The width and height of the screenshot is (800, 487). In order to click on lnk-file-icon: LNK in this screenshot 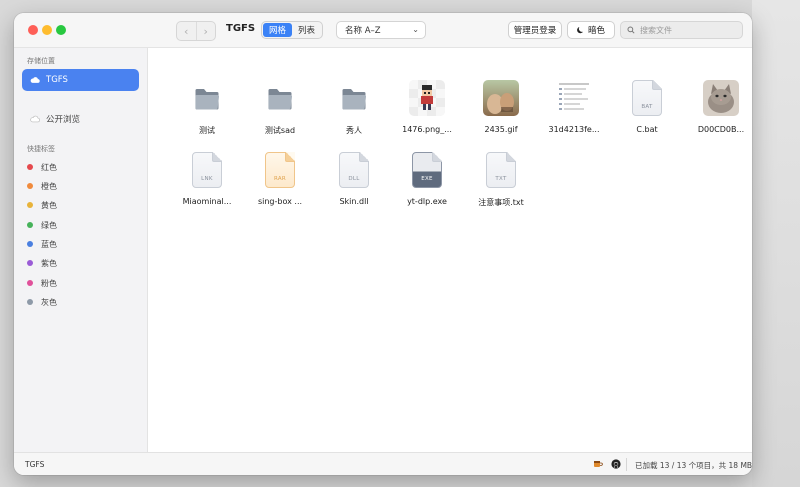, I will do `click(207, 170)`.